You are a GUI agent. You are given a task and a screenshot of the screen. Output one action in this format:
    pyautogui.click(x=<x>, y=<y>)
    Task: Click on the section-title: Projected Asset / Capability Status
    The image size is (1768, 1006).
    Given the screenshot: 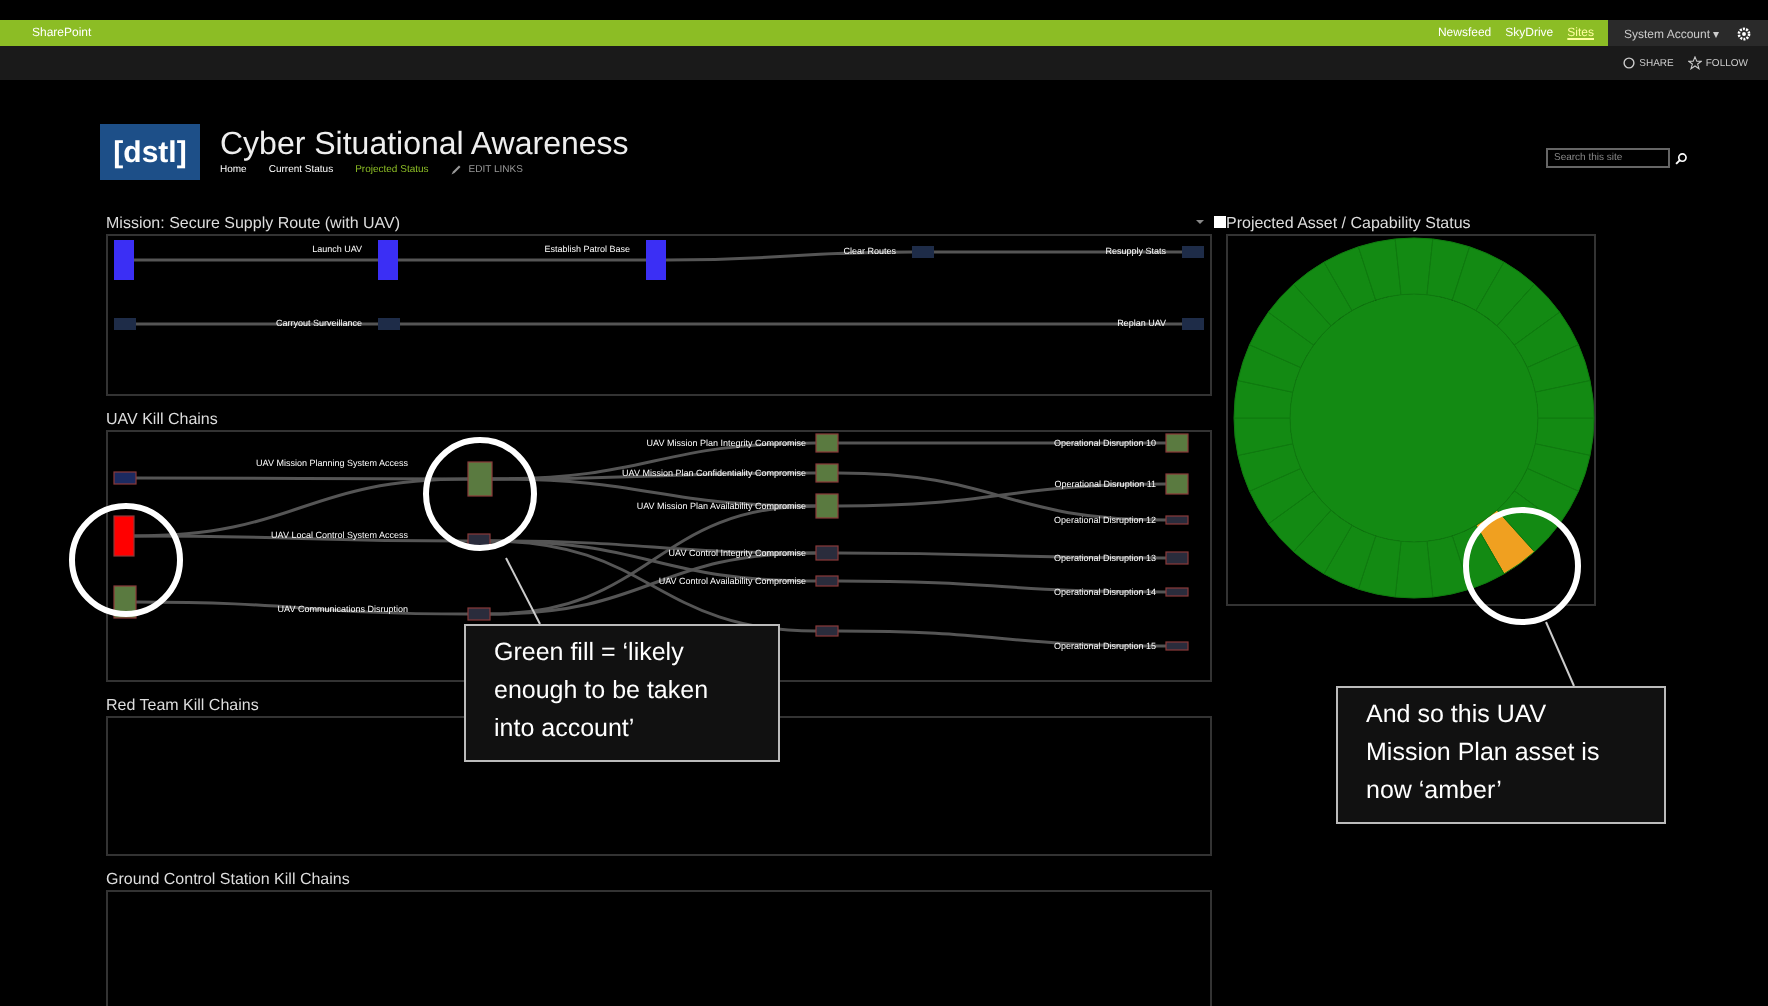 What is the action you would take?
    pyautogui.click(x=1348, y=222)
    